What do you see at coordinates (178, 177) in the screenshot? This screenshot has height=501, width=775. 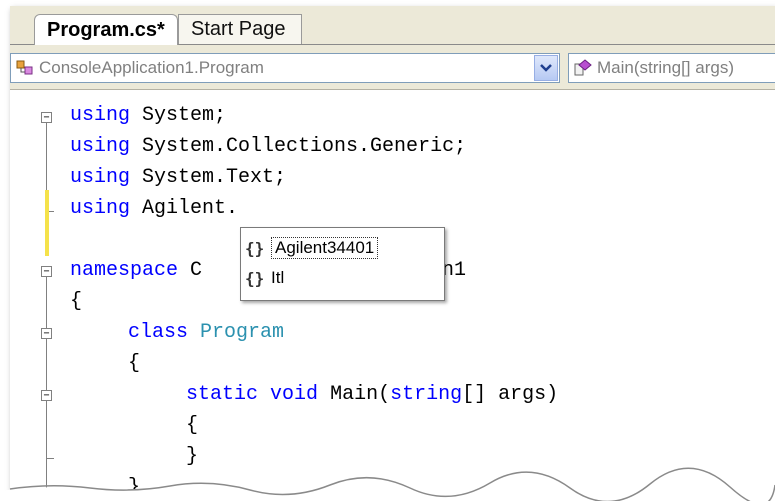 I see `code-line-3: using System.Text;` at bounding box center [178, 177].